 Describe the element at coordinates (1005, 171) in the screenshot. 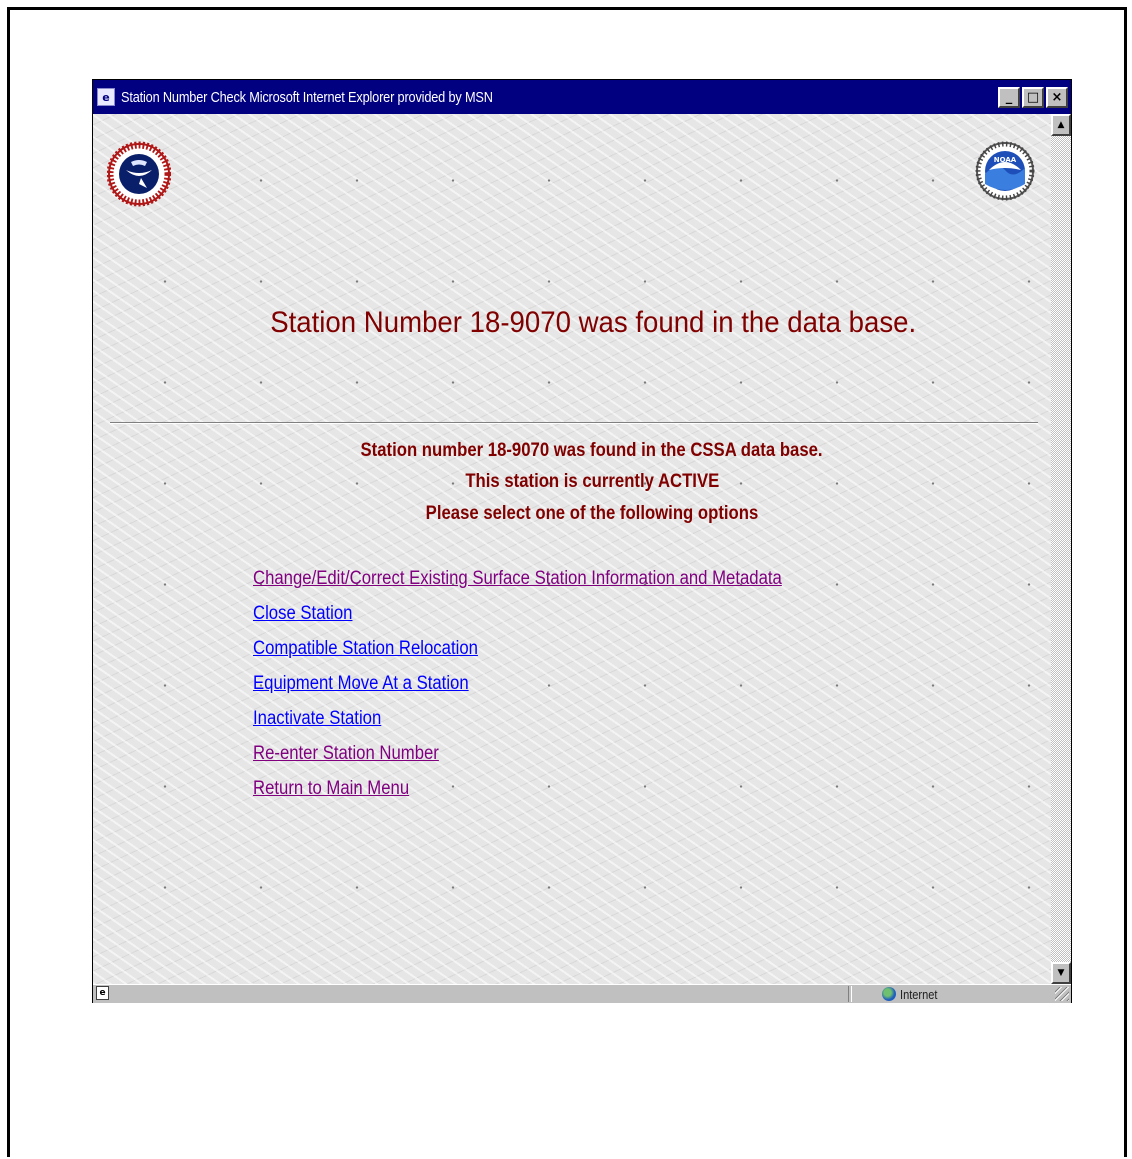

I see `noaa-logo-icon: NOAA` at that location.